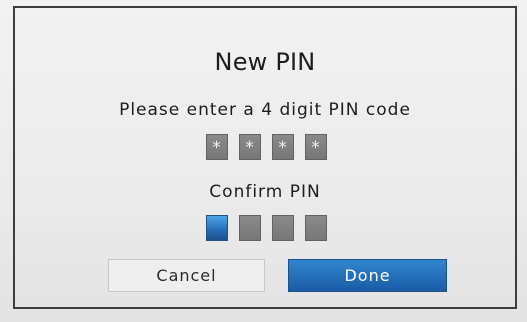  What do you see at coordinates (186, 275) in the screenshot?
I see `cancel-button: Cancel` at bounding box center [186, 275].